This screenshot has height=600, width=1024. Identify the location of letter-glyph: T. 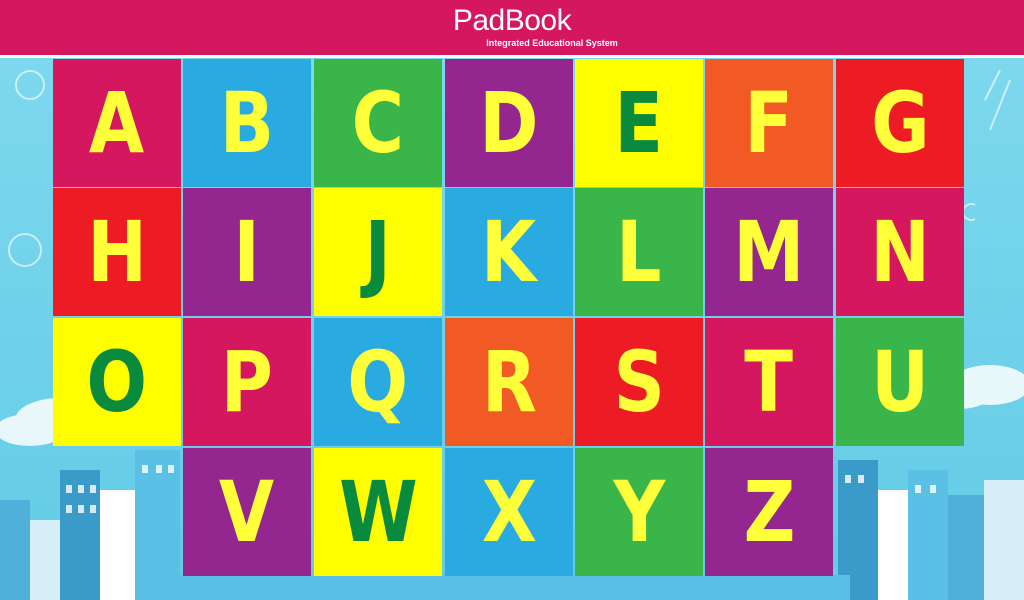
(769, 382).